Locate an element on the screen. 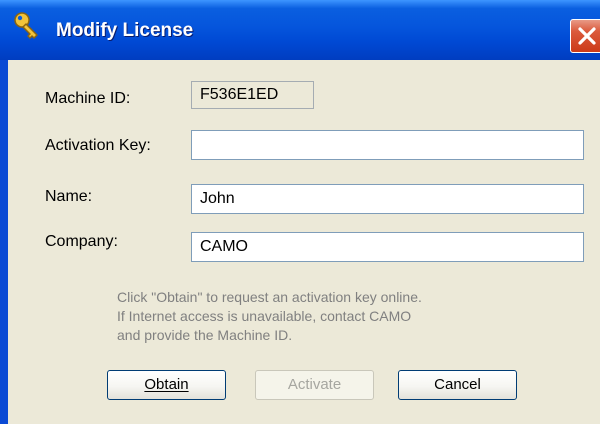  machine-id-field: F536E1ED is located at coordinates (252, 95).